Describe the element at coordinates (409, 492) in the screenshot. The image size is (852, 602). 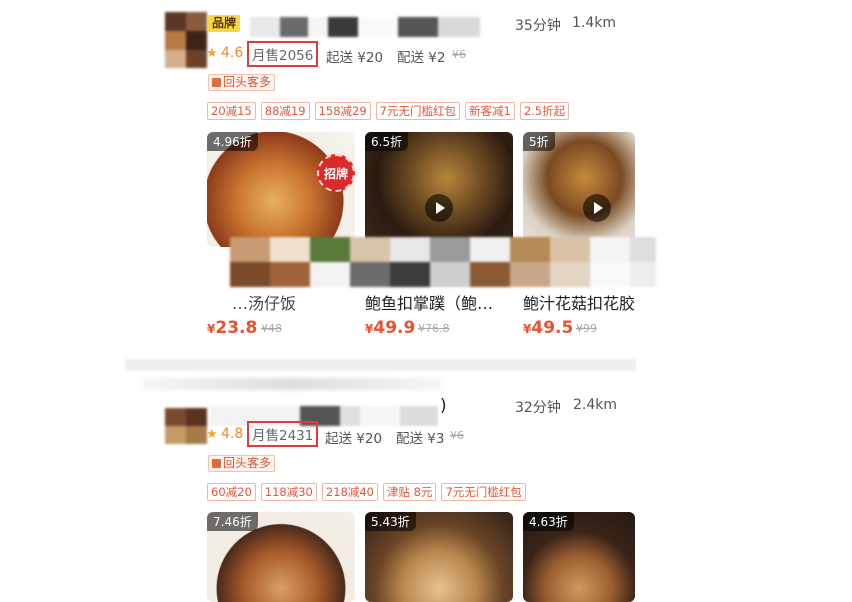
I see `promo-tag: 津贴 8元` at that location.